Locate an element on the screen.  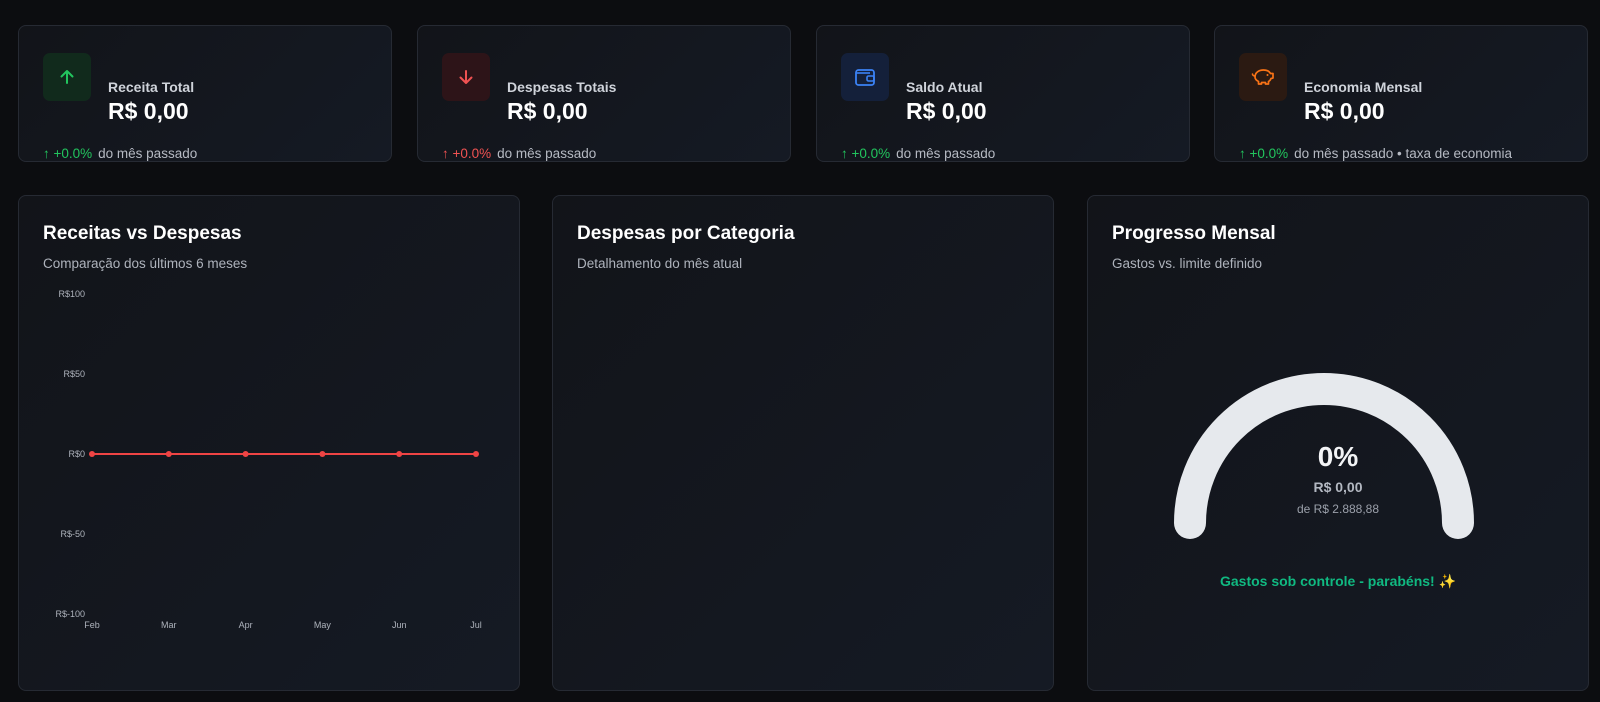
expenses-icon-box is located at coordinates (466, 77).